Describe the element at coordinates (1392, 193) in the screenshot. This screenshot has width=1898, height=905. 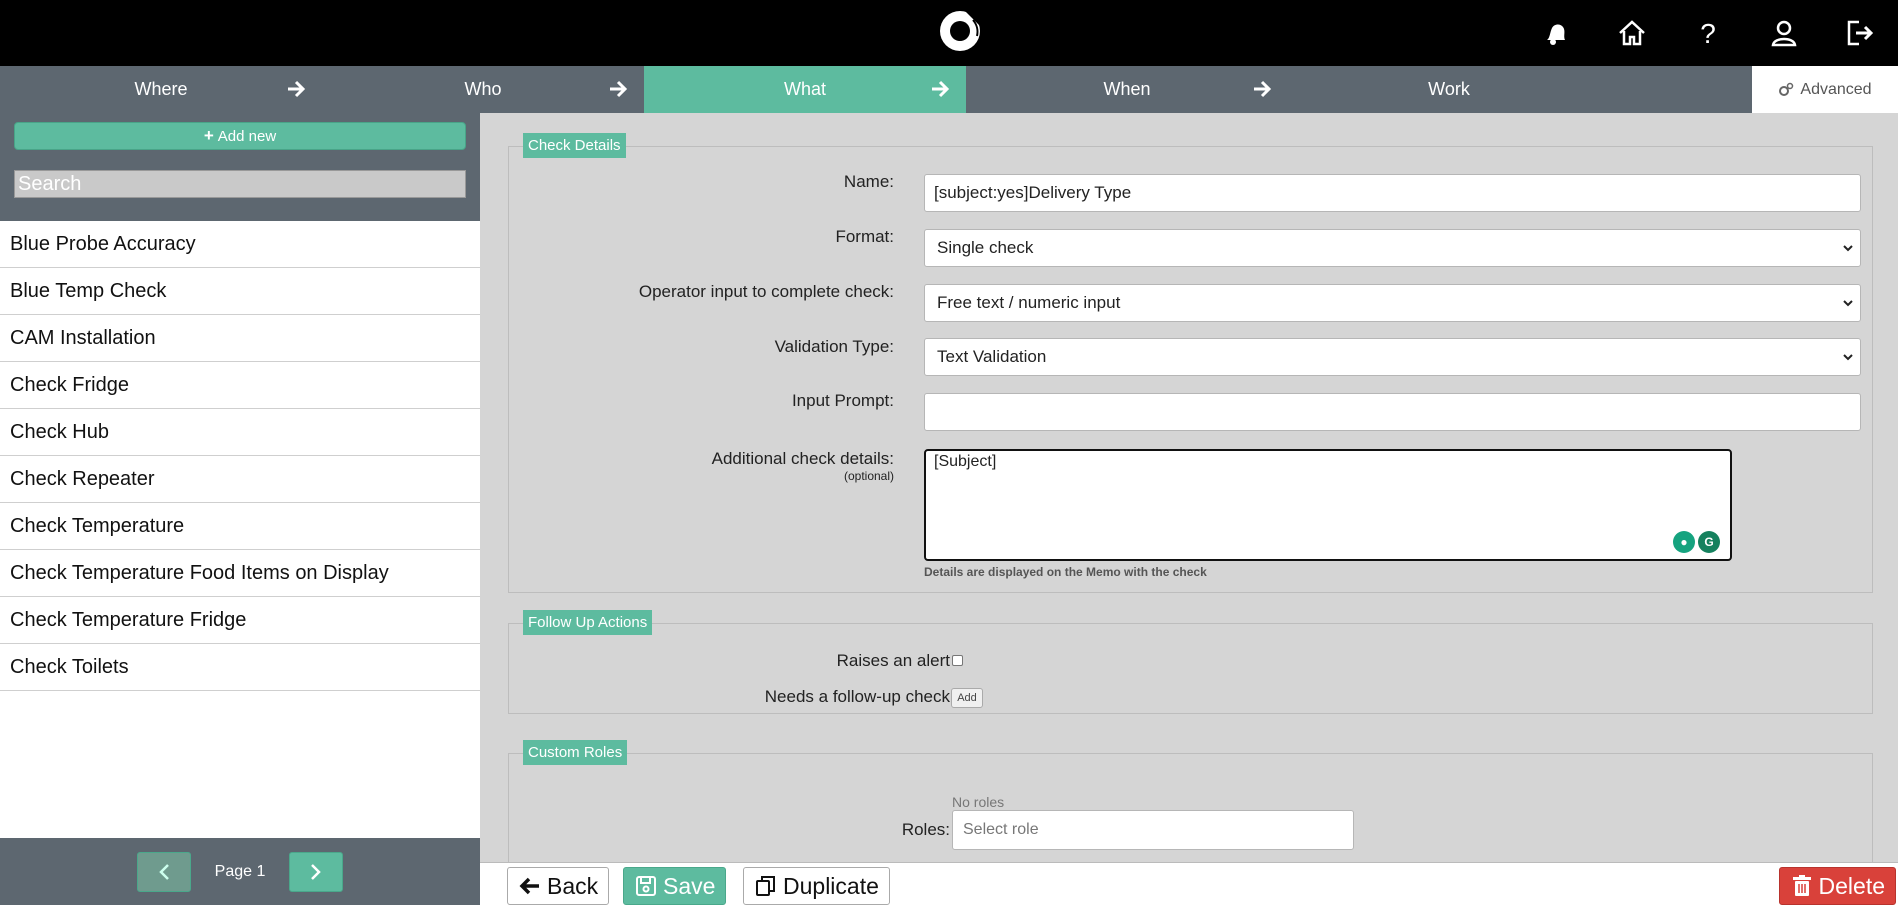
I see `name-input: [subject:yes]Delivery Type` at that location.